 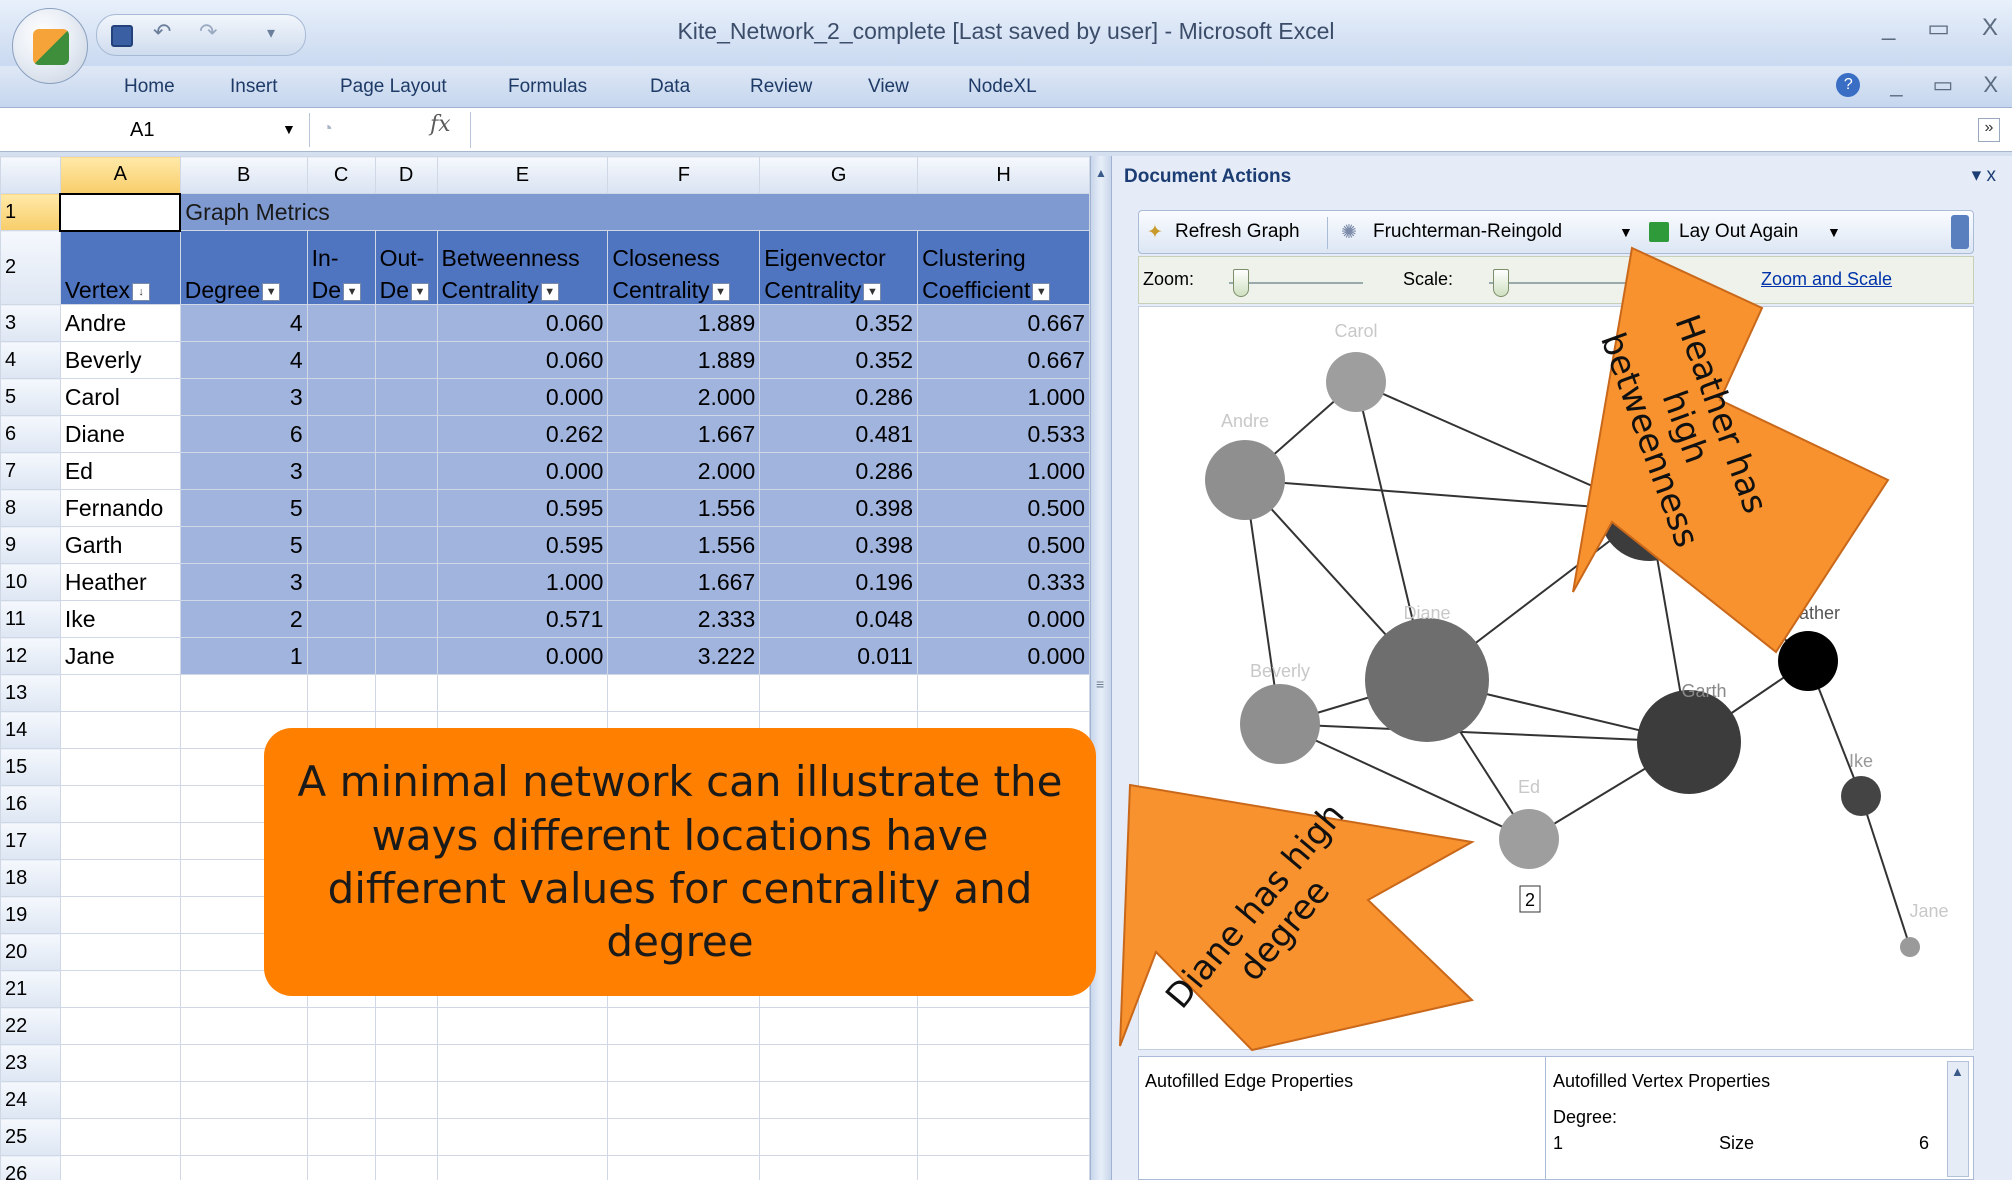 What do you see at coordinates (30, 841) in the screenshot?
I see `row-header: 17` at bounding box center [30, 841].